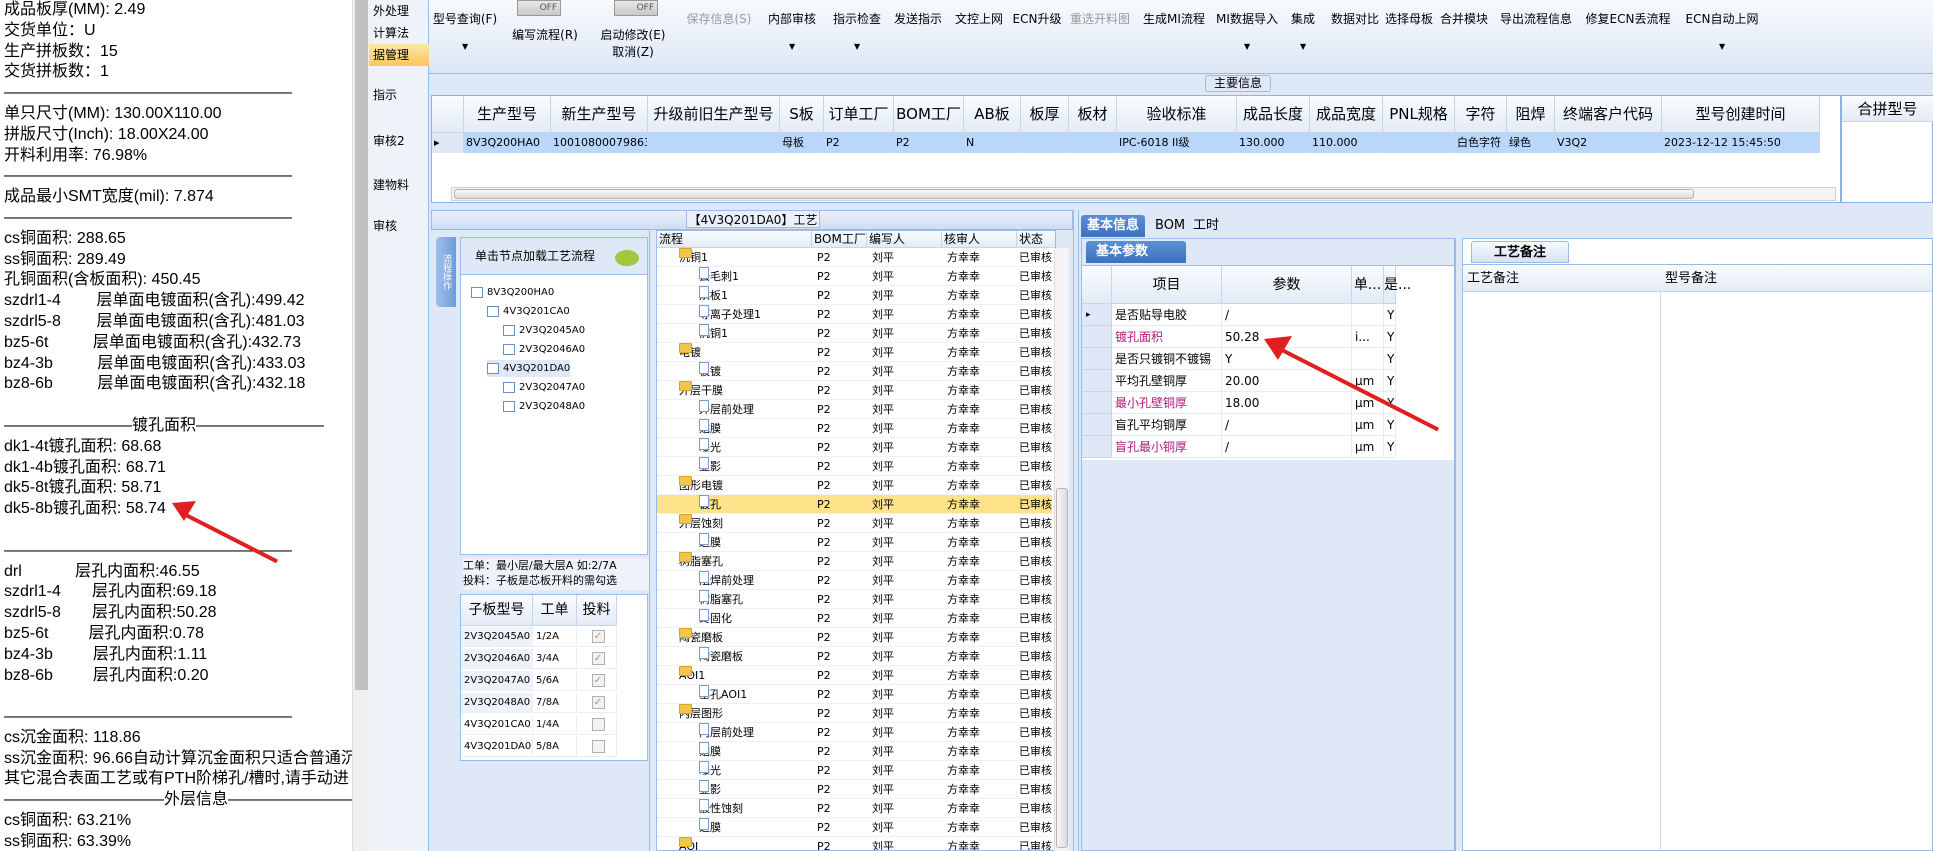  I want to click on table-cell: 5/8A, so click(555, 747).